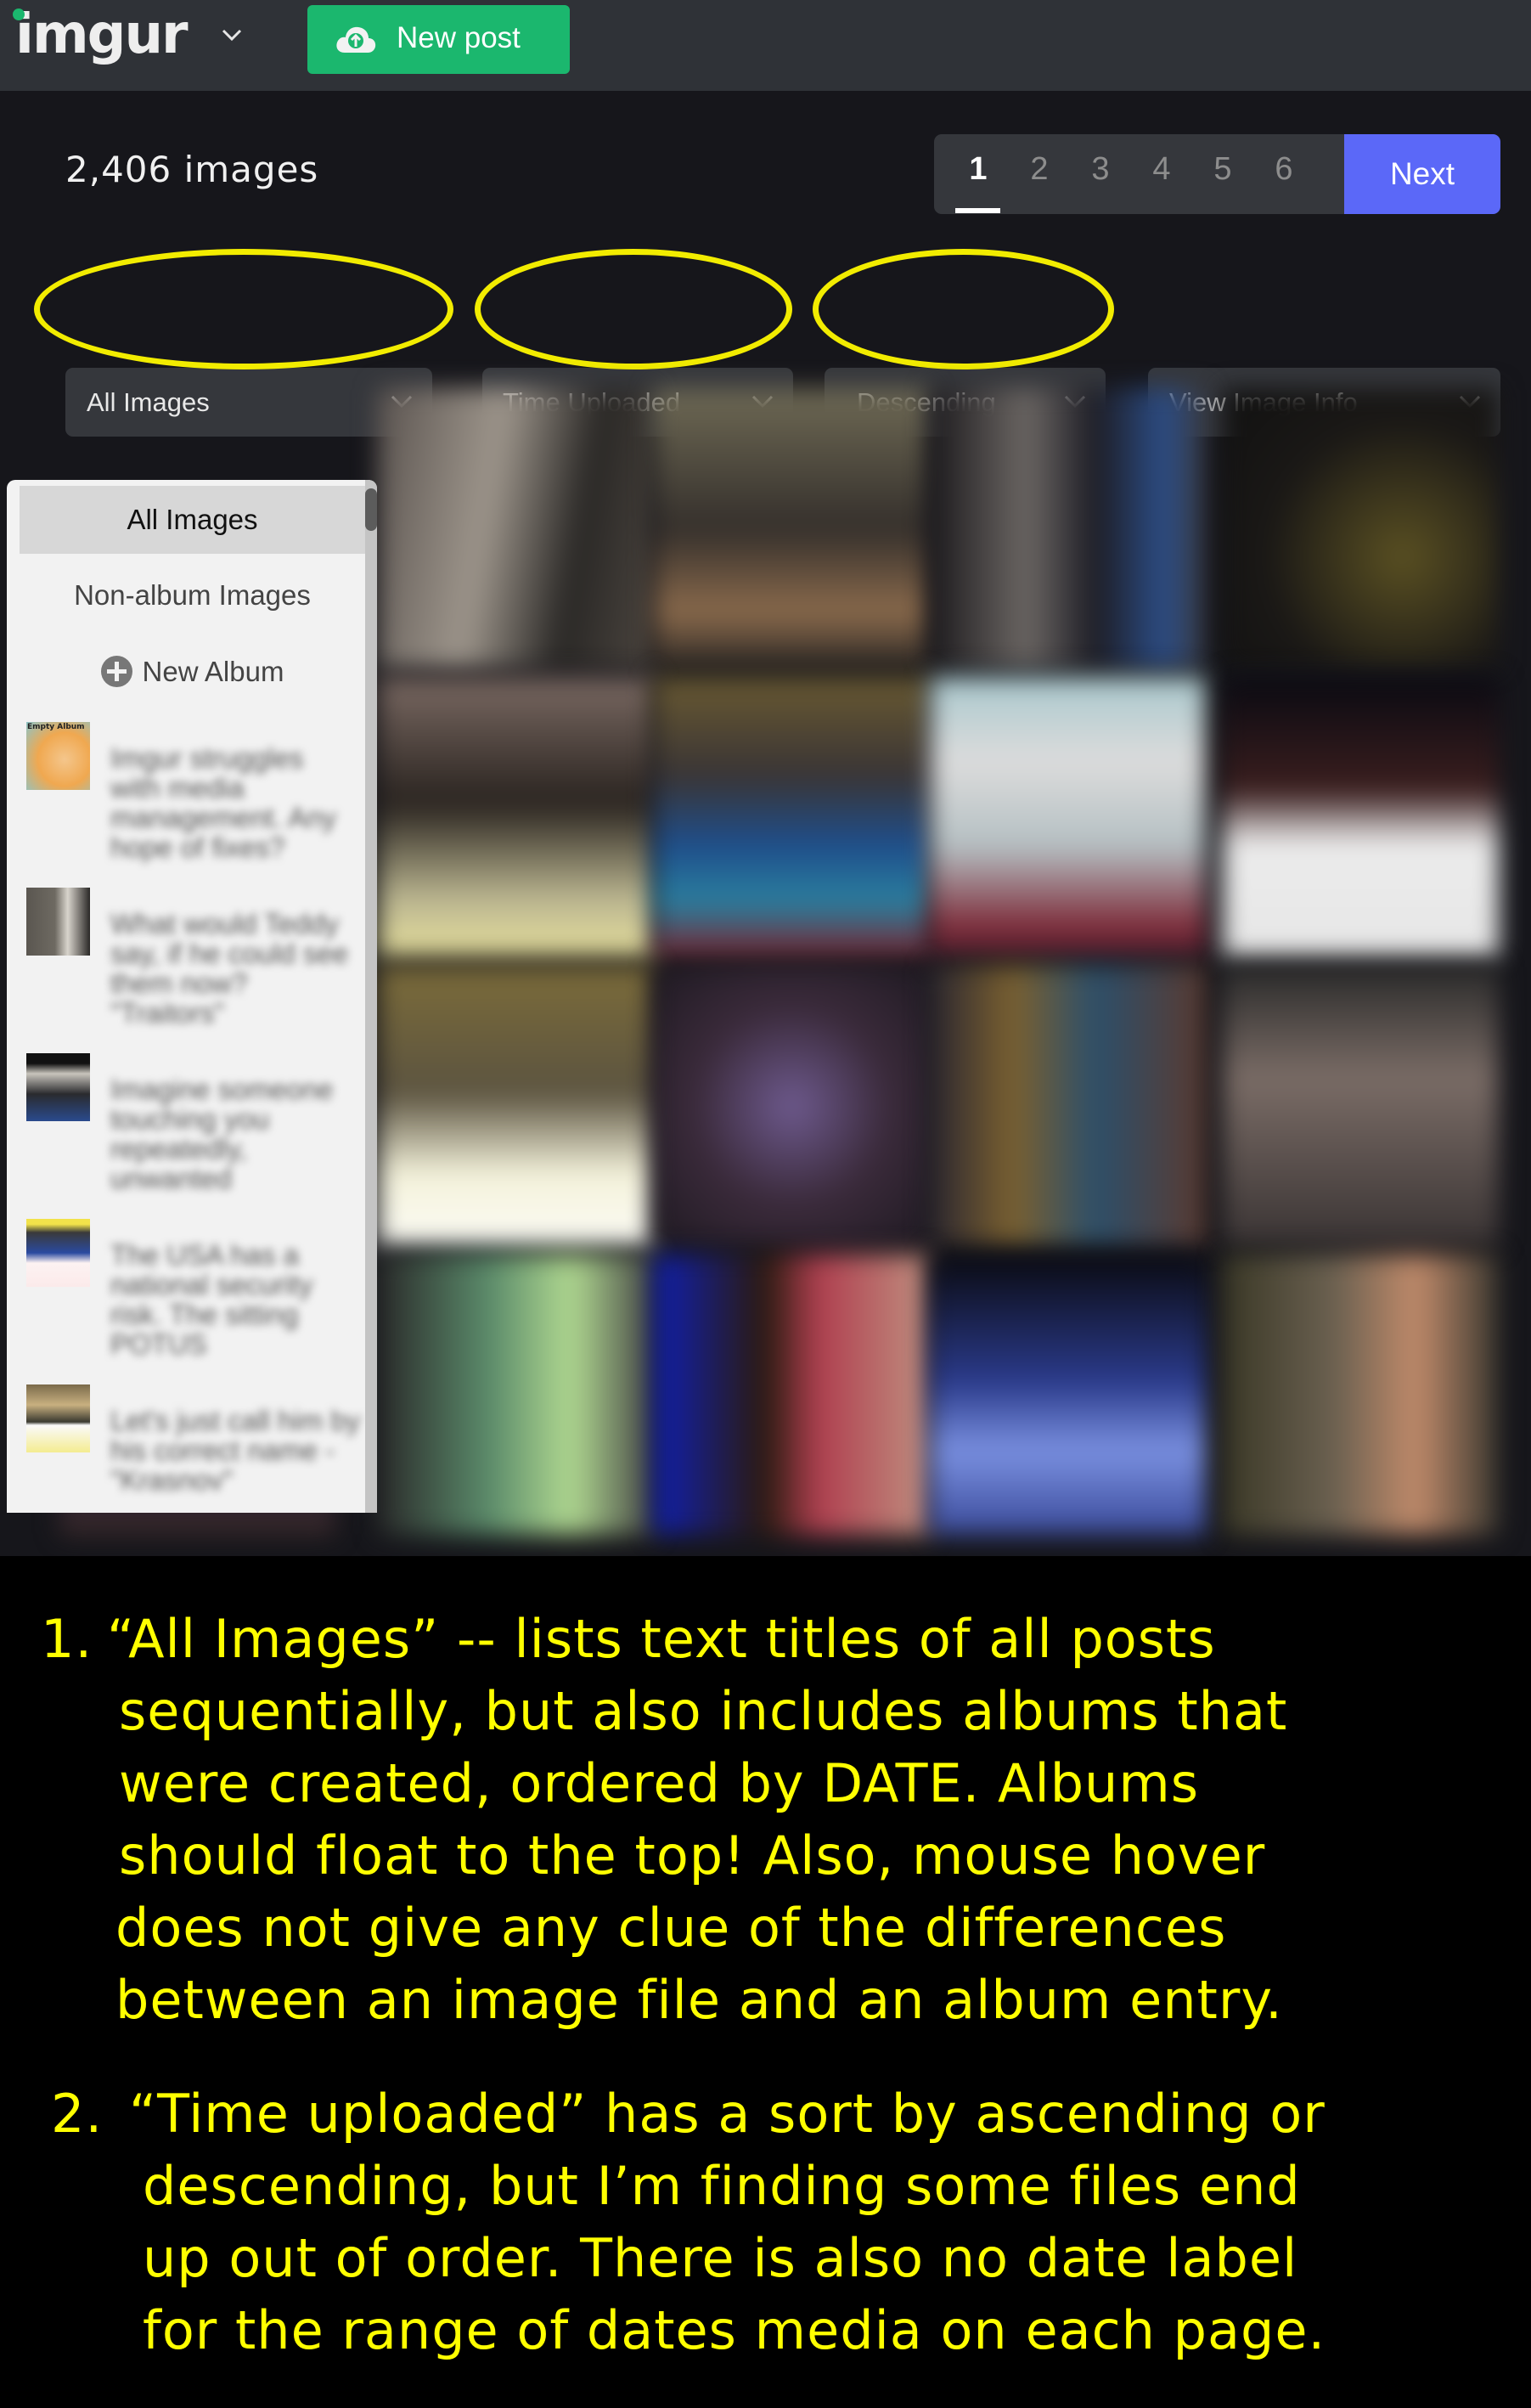 The width and height of the screenshot is (1531, 2408). I want to click on chevron-down-icon, so click(232, 35).